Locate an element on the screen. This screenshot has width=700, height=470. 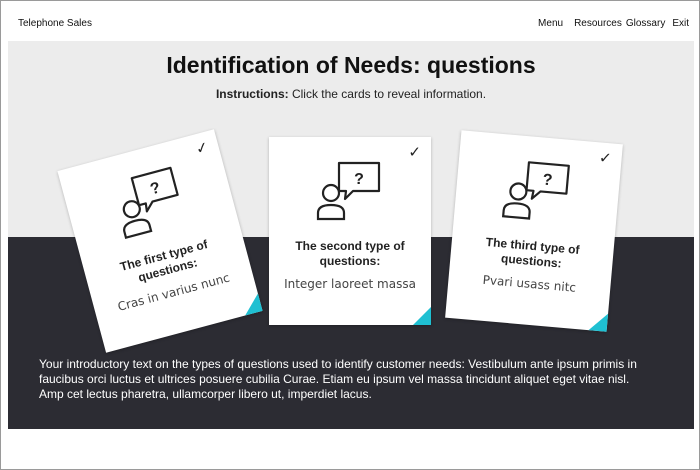
menu-link: Menu is located at coordinates (550, 23).